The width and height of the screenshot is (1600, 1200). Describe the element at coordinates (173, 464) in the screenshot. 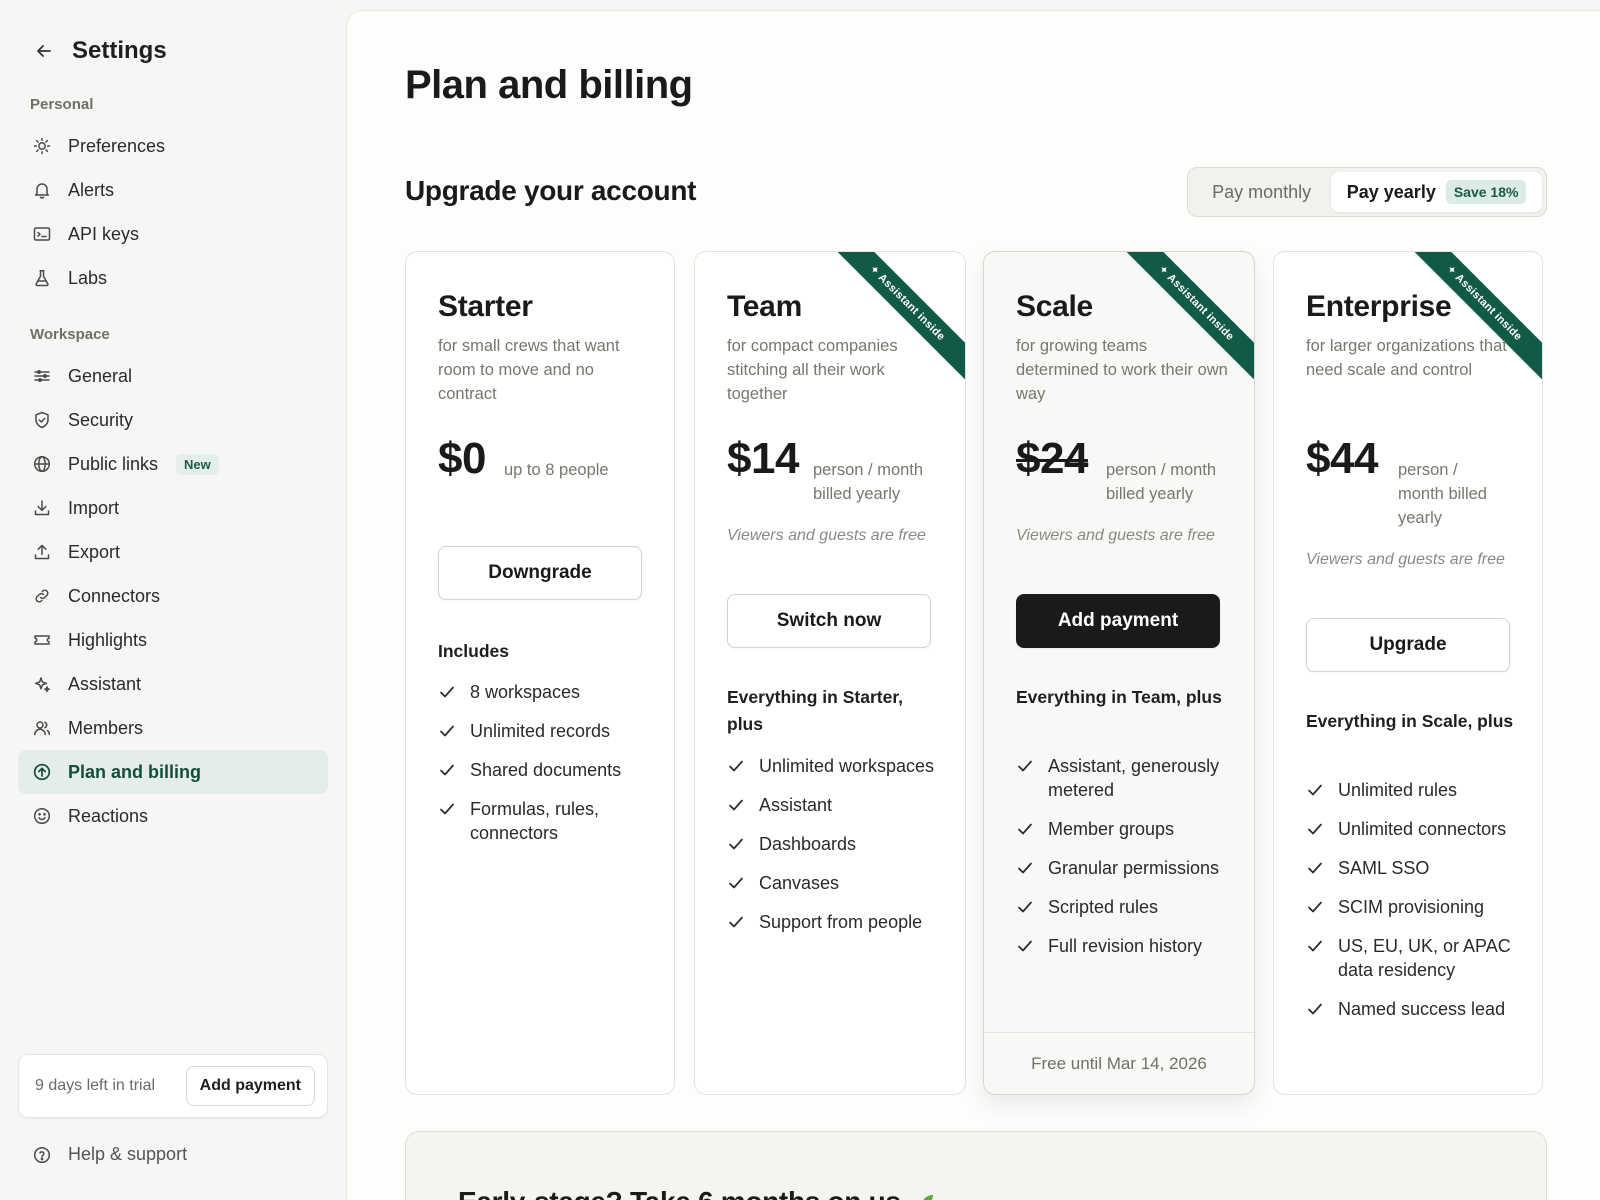

I see `sidebar-item-public-links: Public links New` at that location.